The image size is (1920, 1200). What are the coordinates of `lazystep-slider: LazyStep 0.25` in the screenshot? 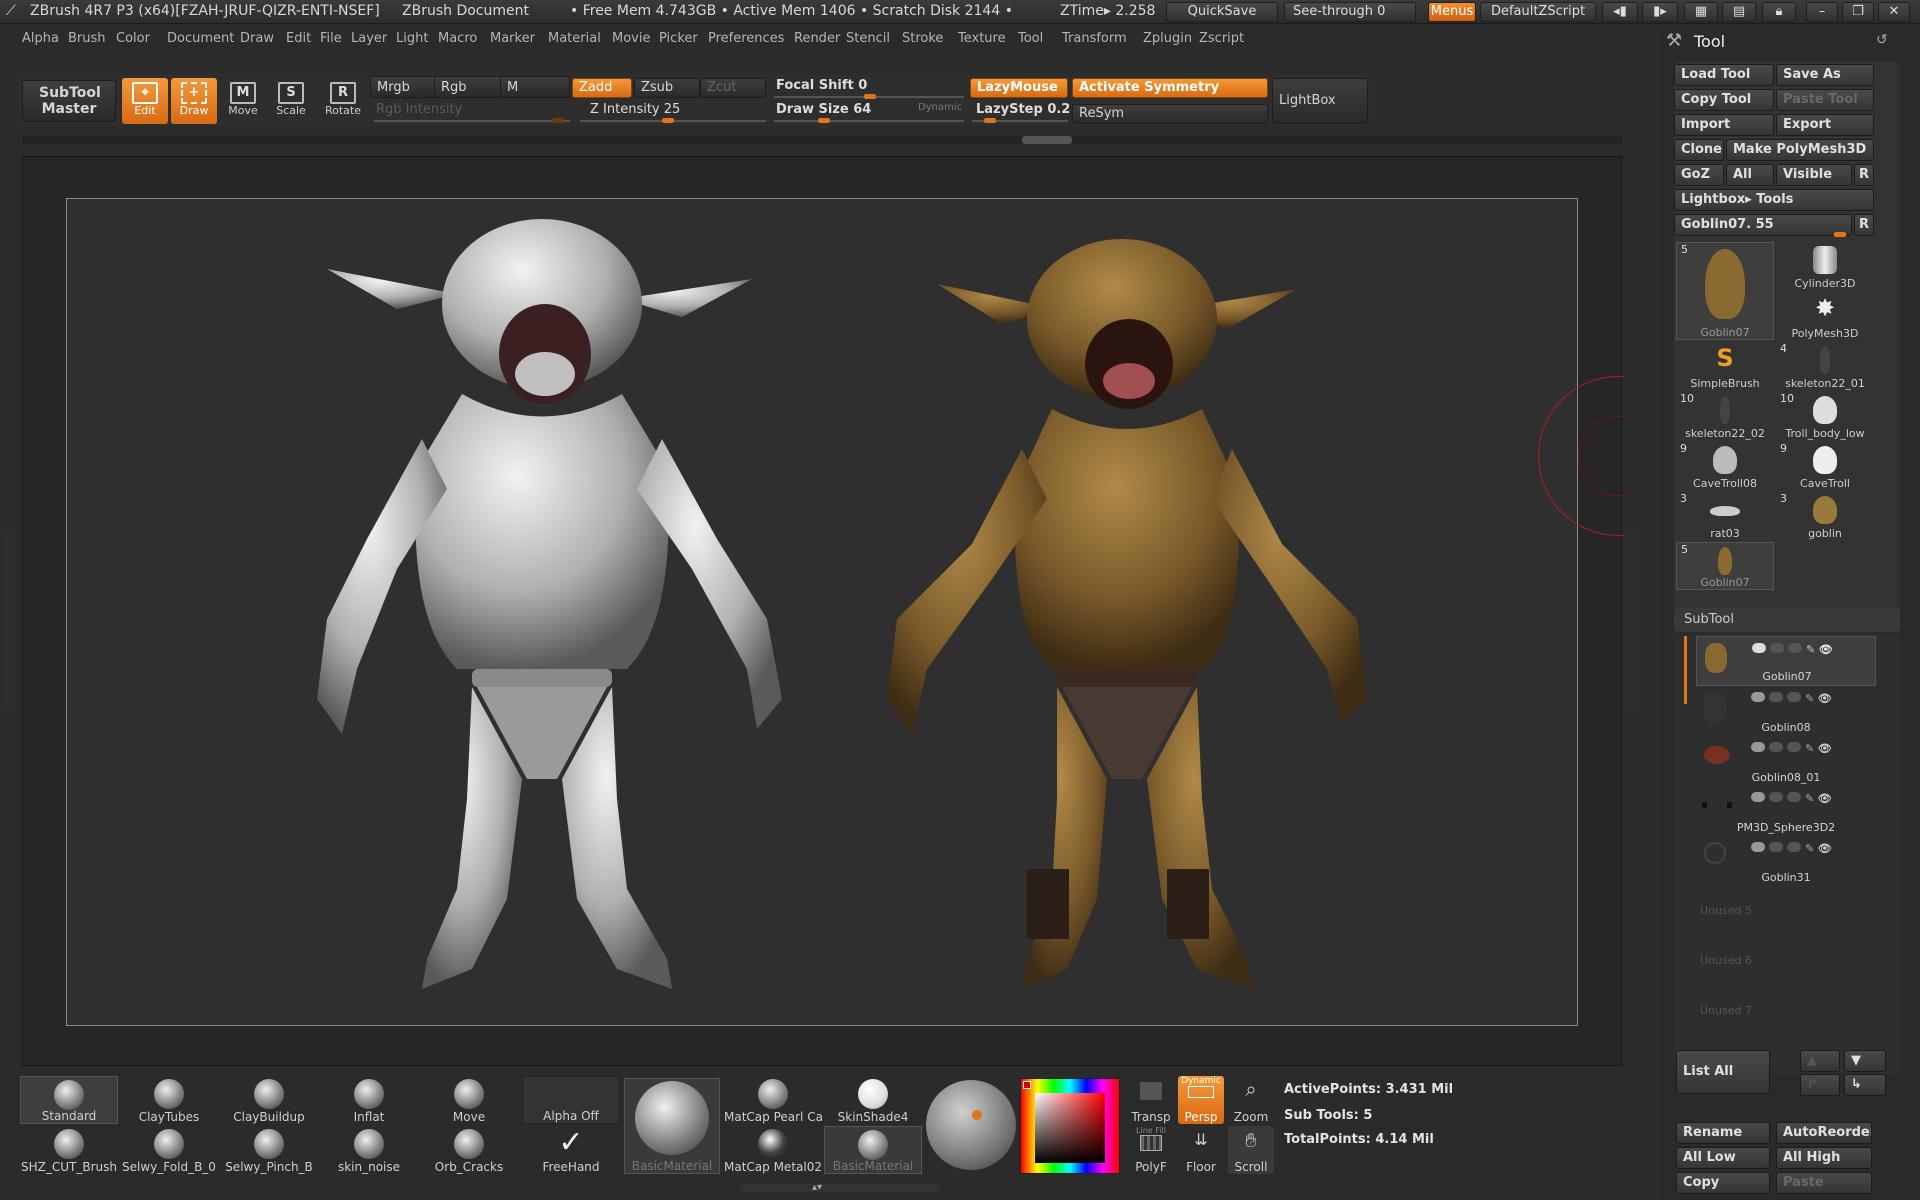 It's located at (1023, 109).